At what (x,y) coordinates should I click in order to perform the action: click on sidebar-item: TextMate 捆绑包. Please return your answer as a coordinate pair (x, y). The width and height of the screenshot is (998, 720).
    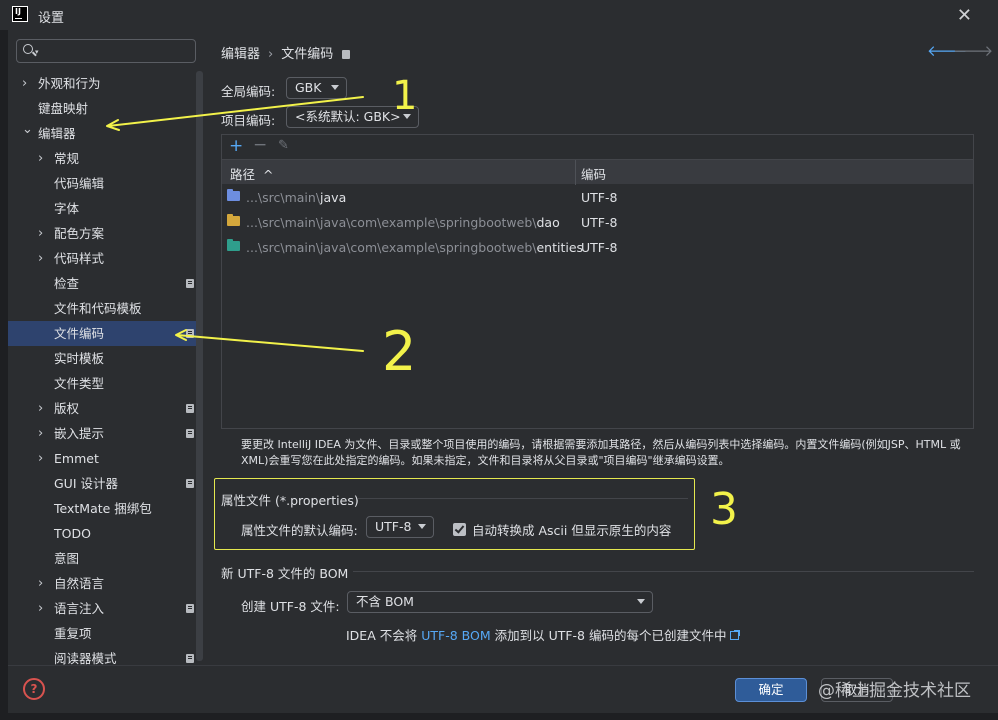
    Looking at the image, I should click on (102, 508).